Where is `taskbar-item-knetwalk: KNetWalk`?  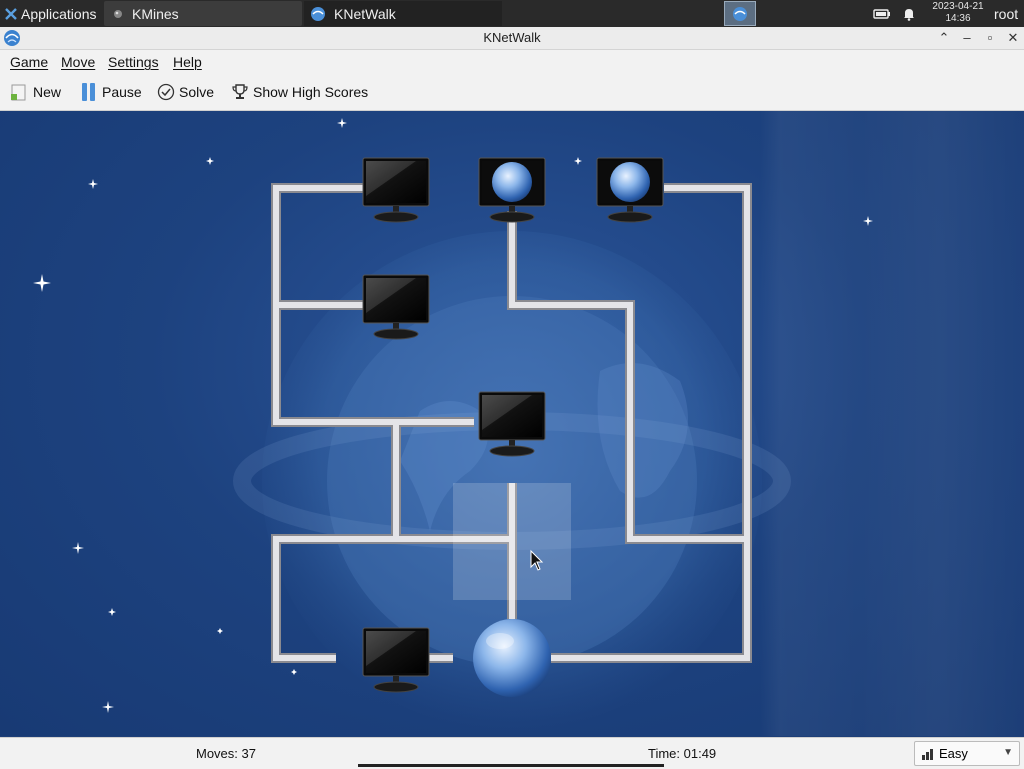 taskbar-item-knetwalk: KNetWalk is located at coordinates (403, 13).